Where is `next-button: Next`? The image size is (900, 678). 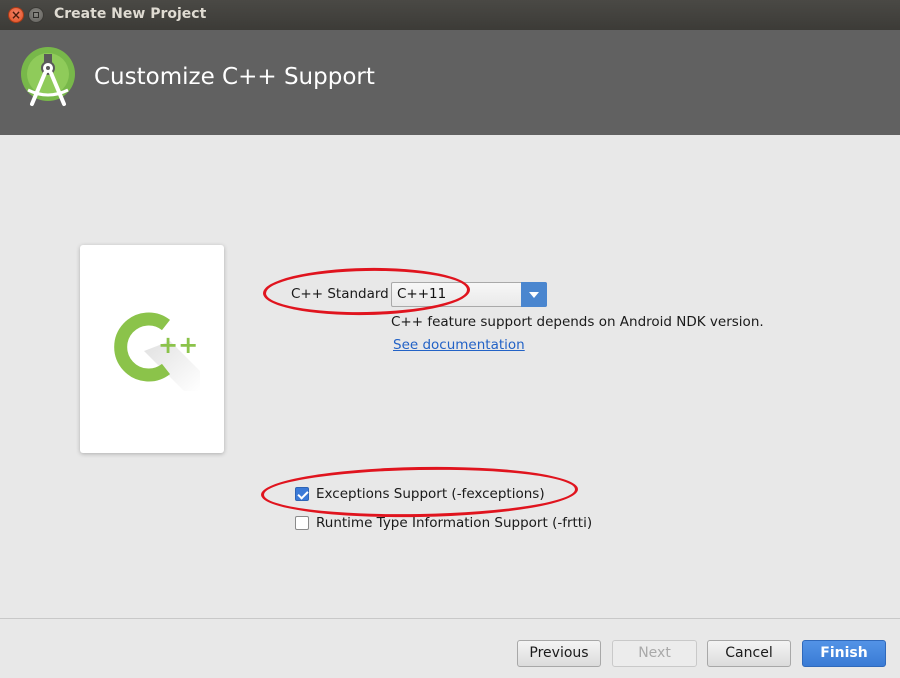 next-button: Next is located at coordinates (654, 653).